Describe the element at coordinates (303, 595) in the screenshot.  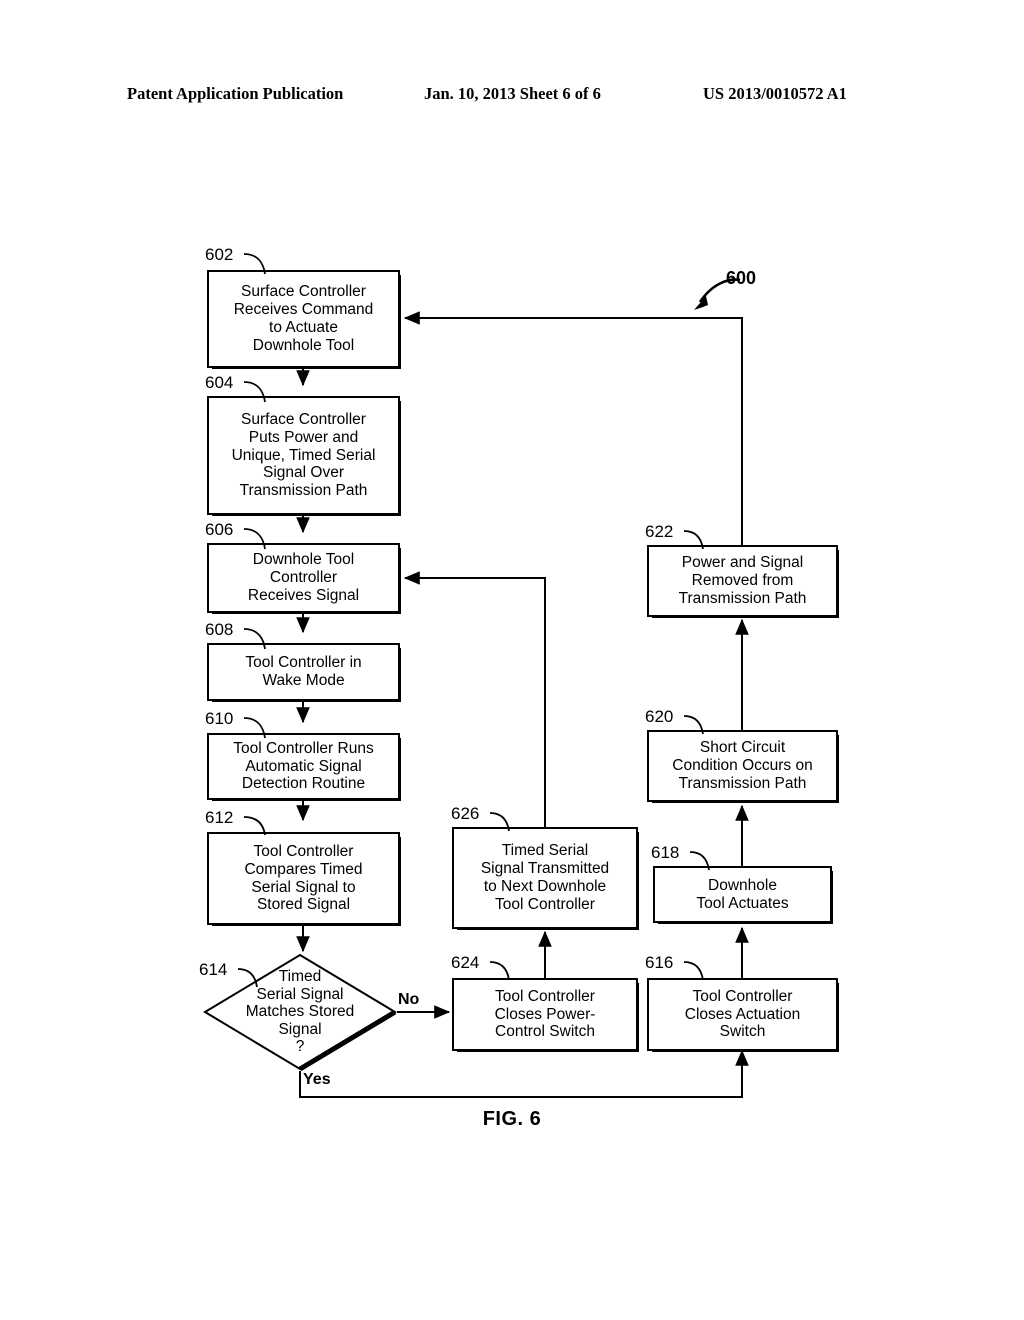
I see `node-606-line-3: Receives Signal` at that location.